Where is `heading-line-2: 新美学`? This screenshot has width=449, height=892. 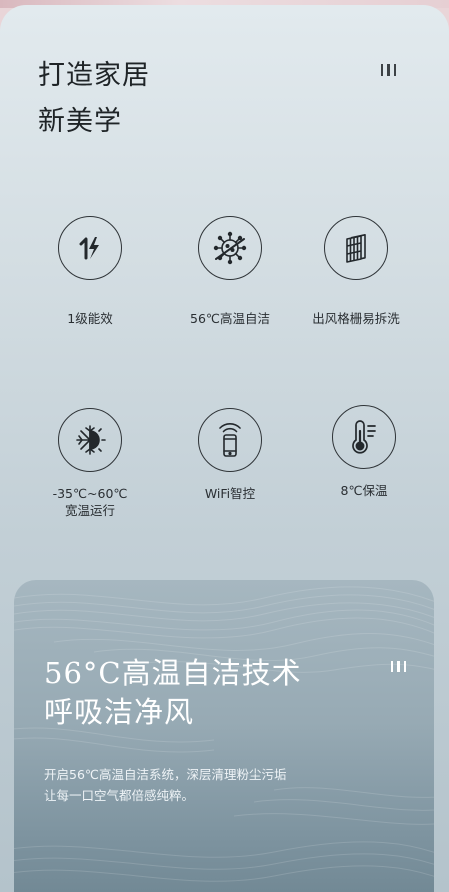 heading-line-2: 新美学 is located at coordinates (80, 121).